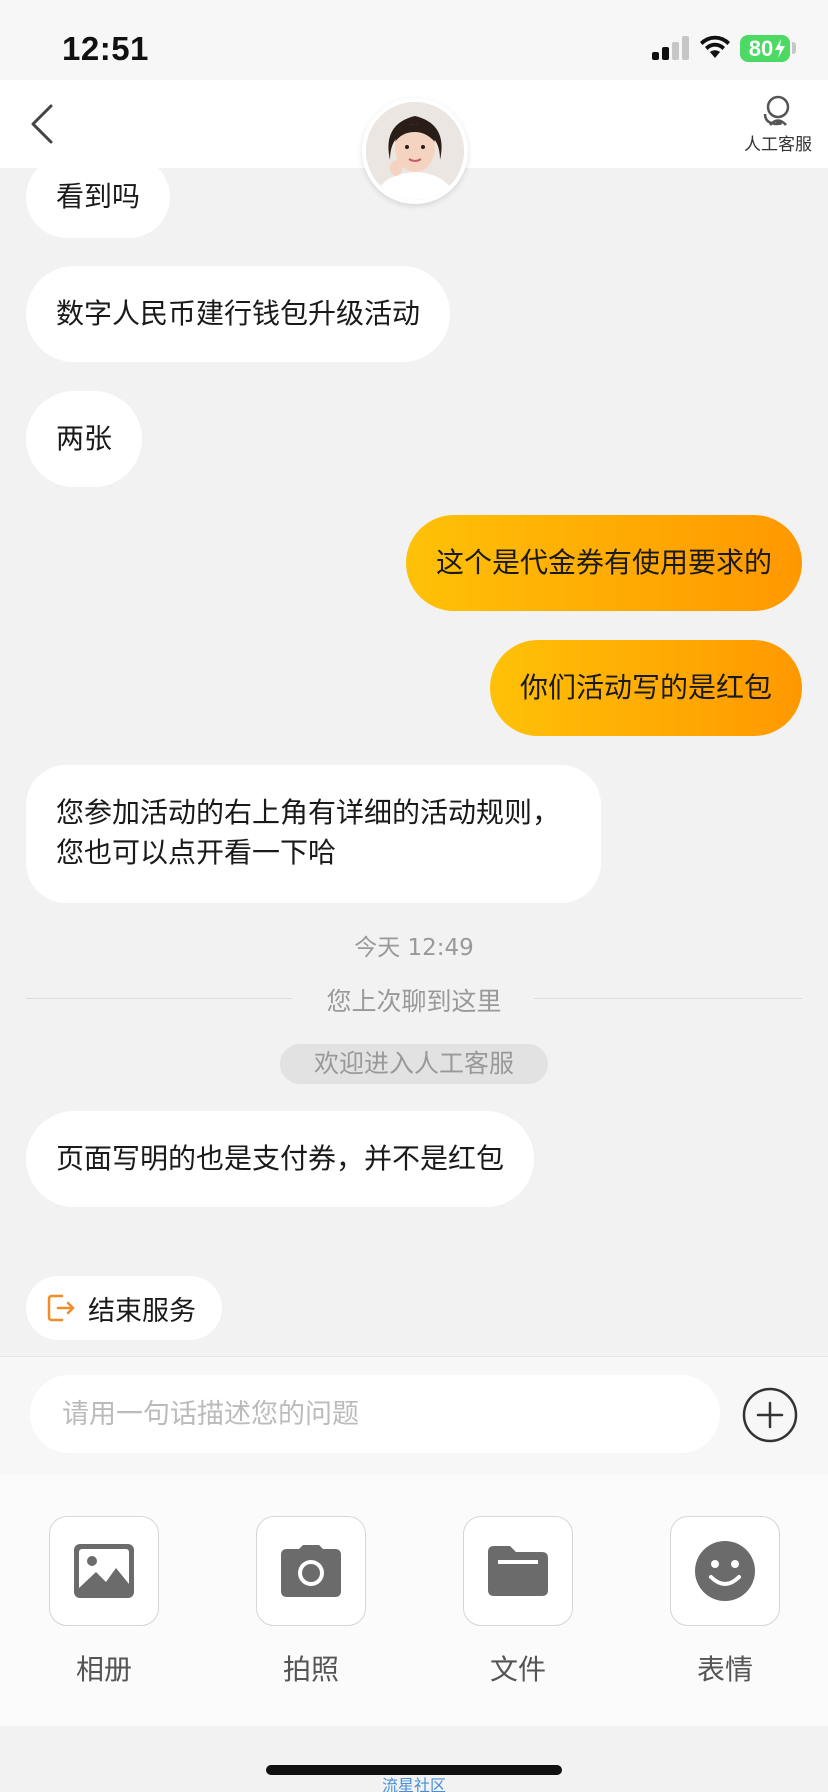 The image size is (828, 1792). I want to click on agent-avatar, so click(415, 151).